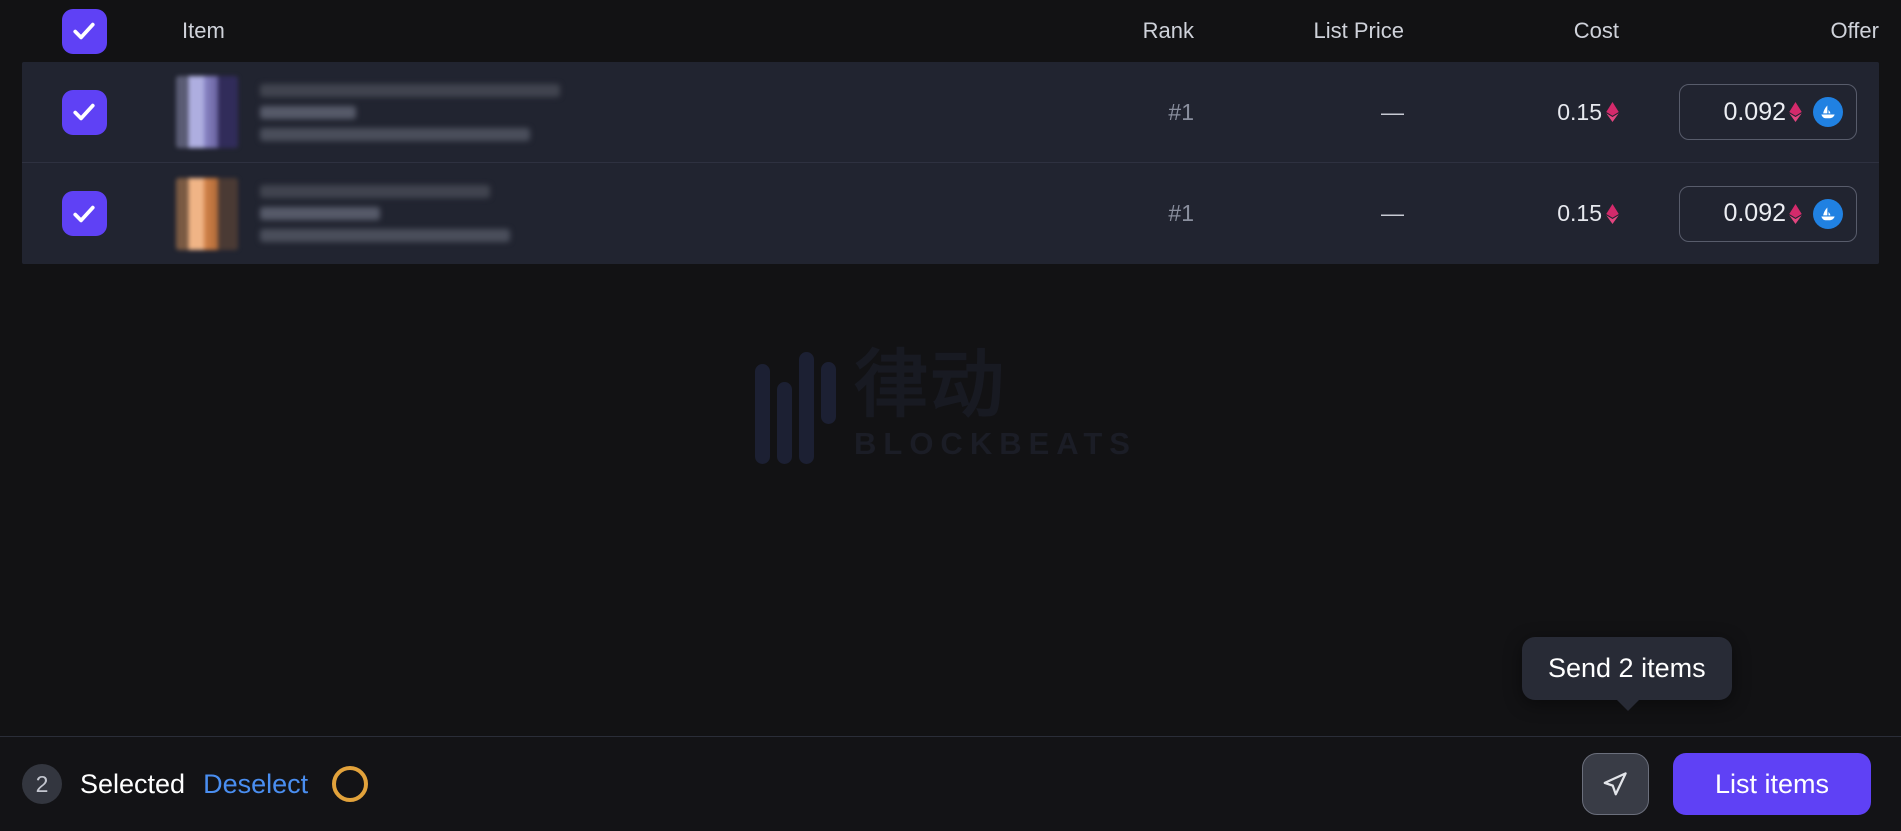  I want to click on send-plane-icon, so click(1616, 784).